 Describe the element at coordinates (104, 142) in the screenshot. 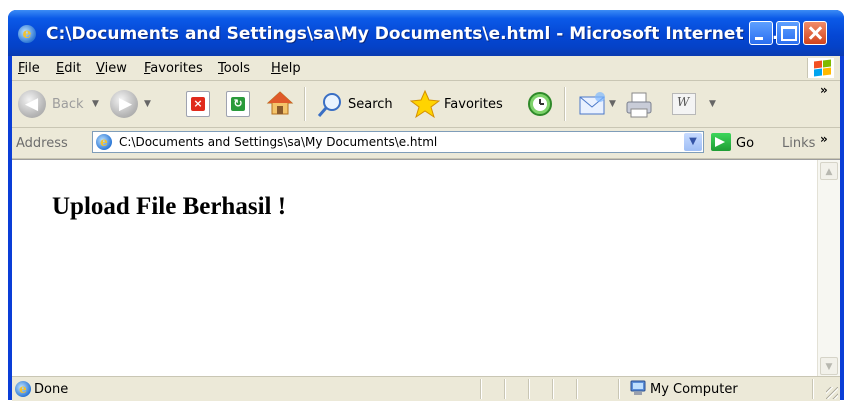

I see `page-ie-icon: e` at that location.